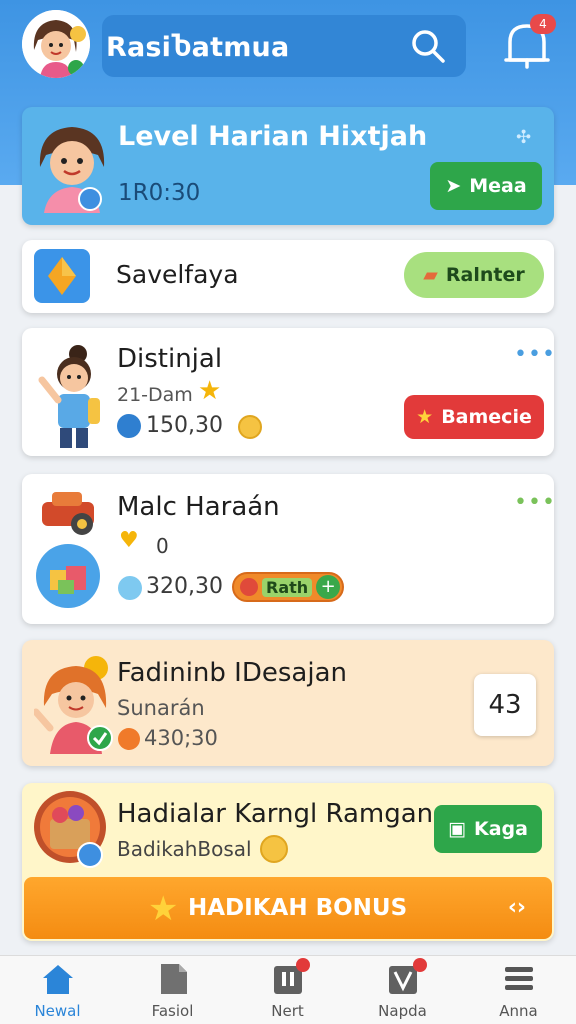 The width and height of the screenshot is (576, 1024). Describe the element at coordinates (428, 46) in the screenshot. I see `search-icon` at that location.